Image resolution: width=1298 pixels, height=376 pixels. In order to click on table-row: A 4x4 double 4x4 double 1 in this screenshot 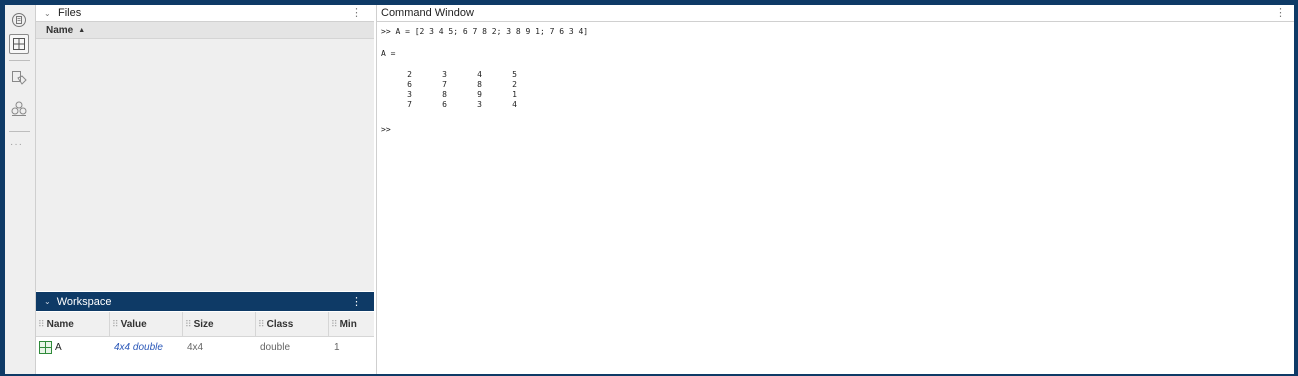, I will do `click(205, 347)`.